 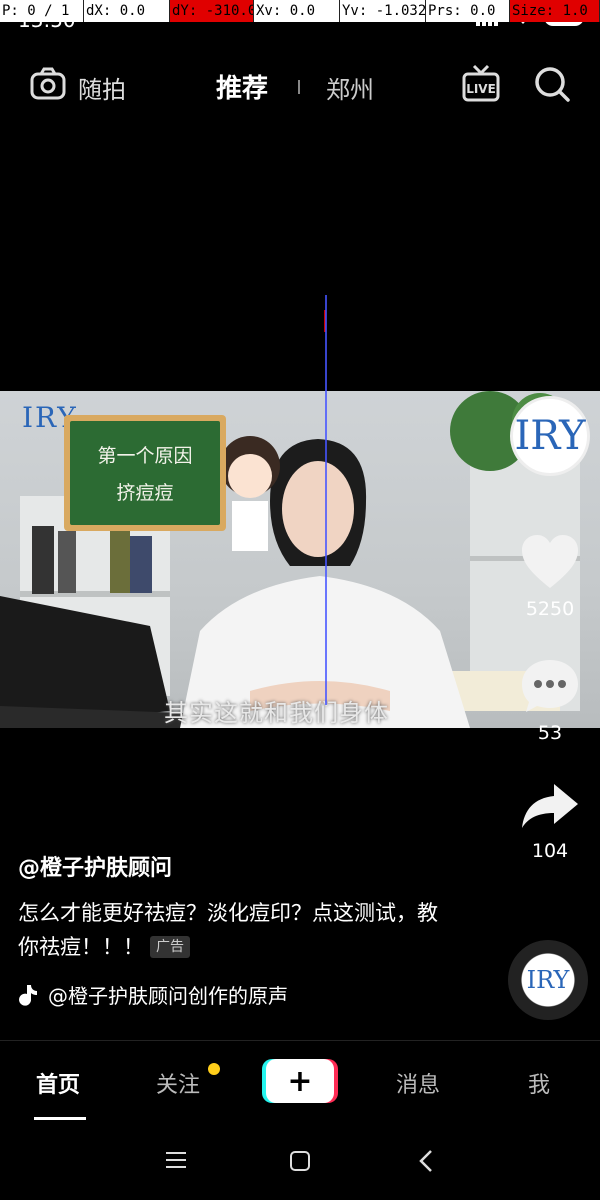 I want to click on comment-count: 53, so click(x=550, y=733).